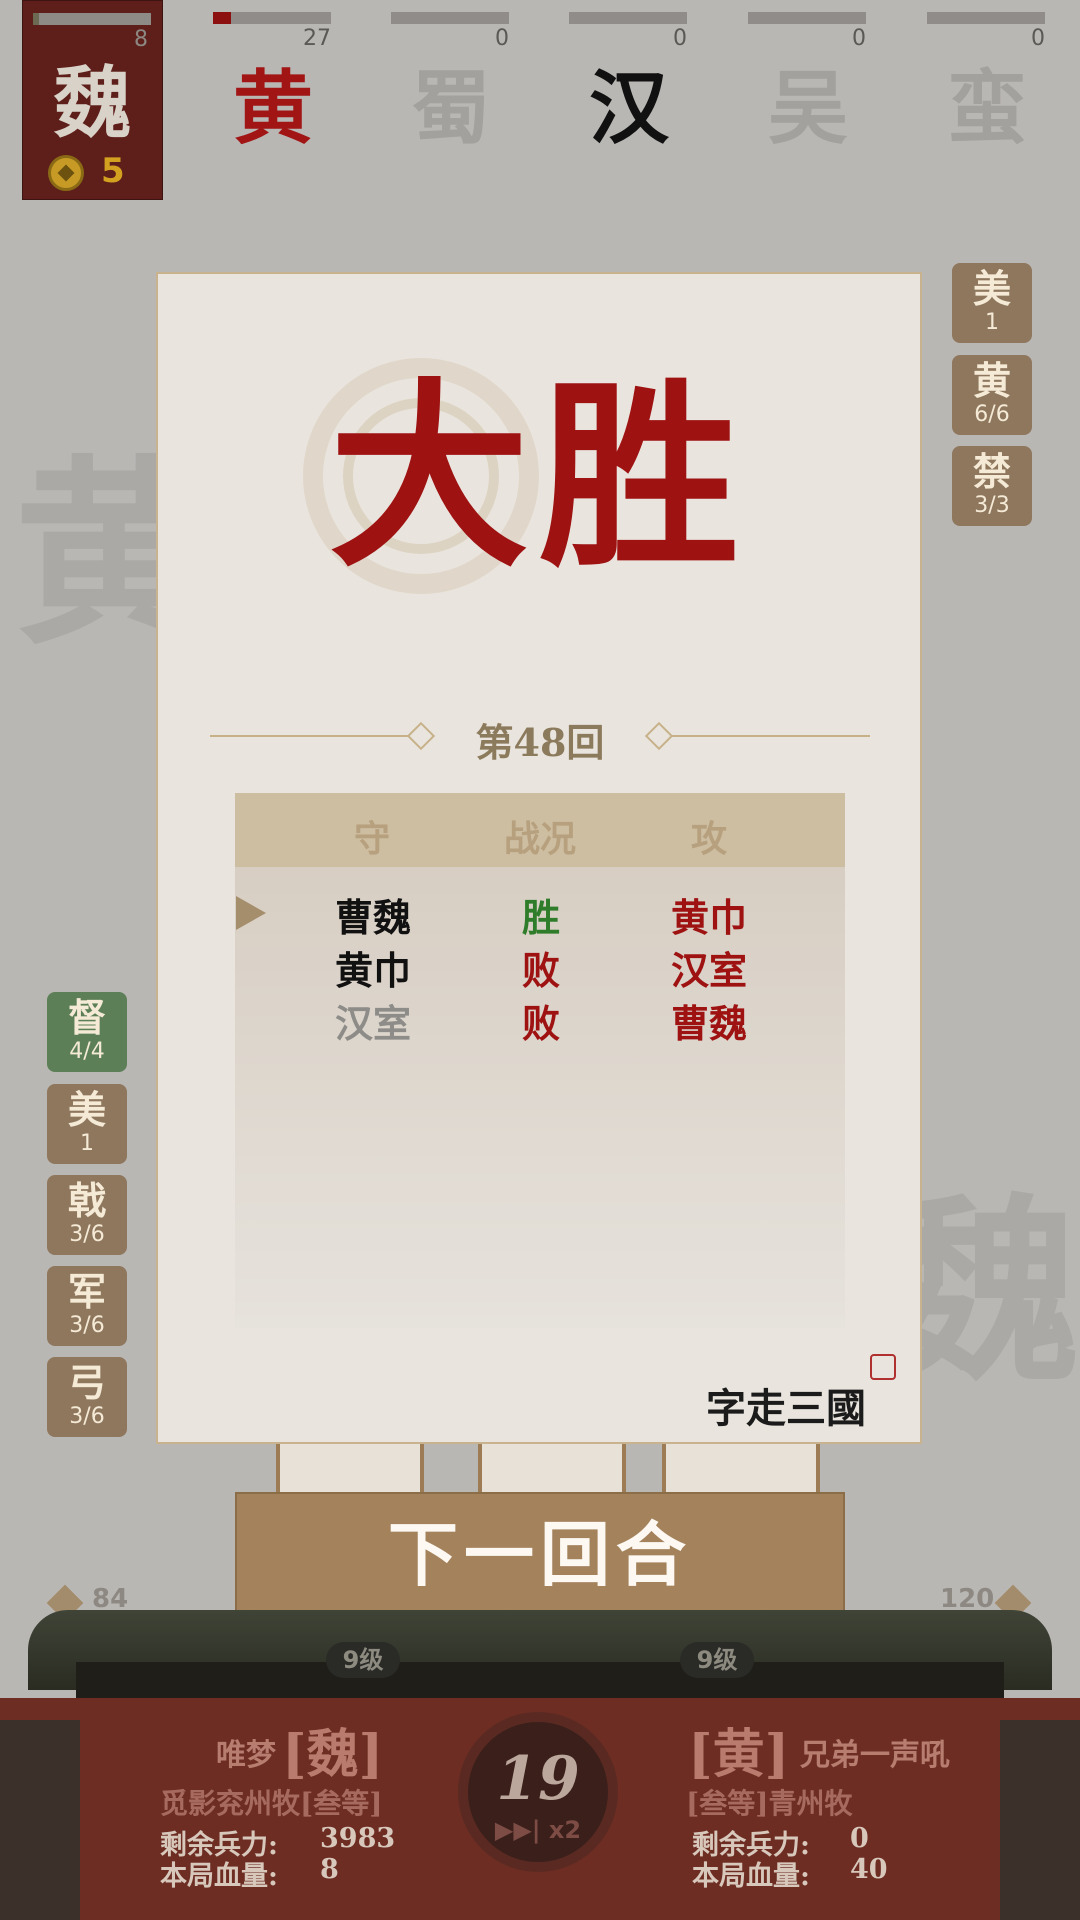 This screenshot has width=1080, height=1920. I want to click on player-faction-char: 魏, so click(92, 103).